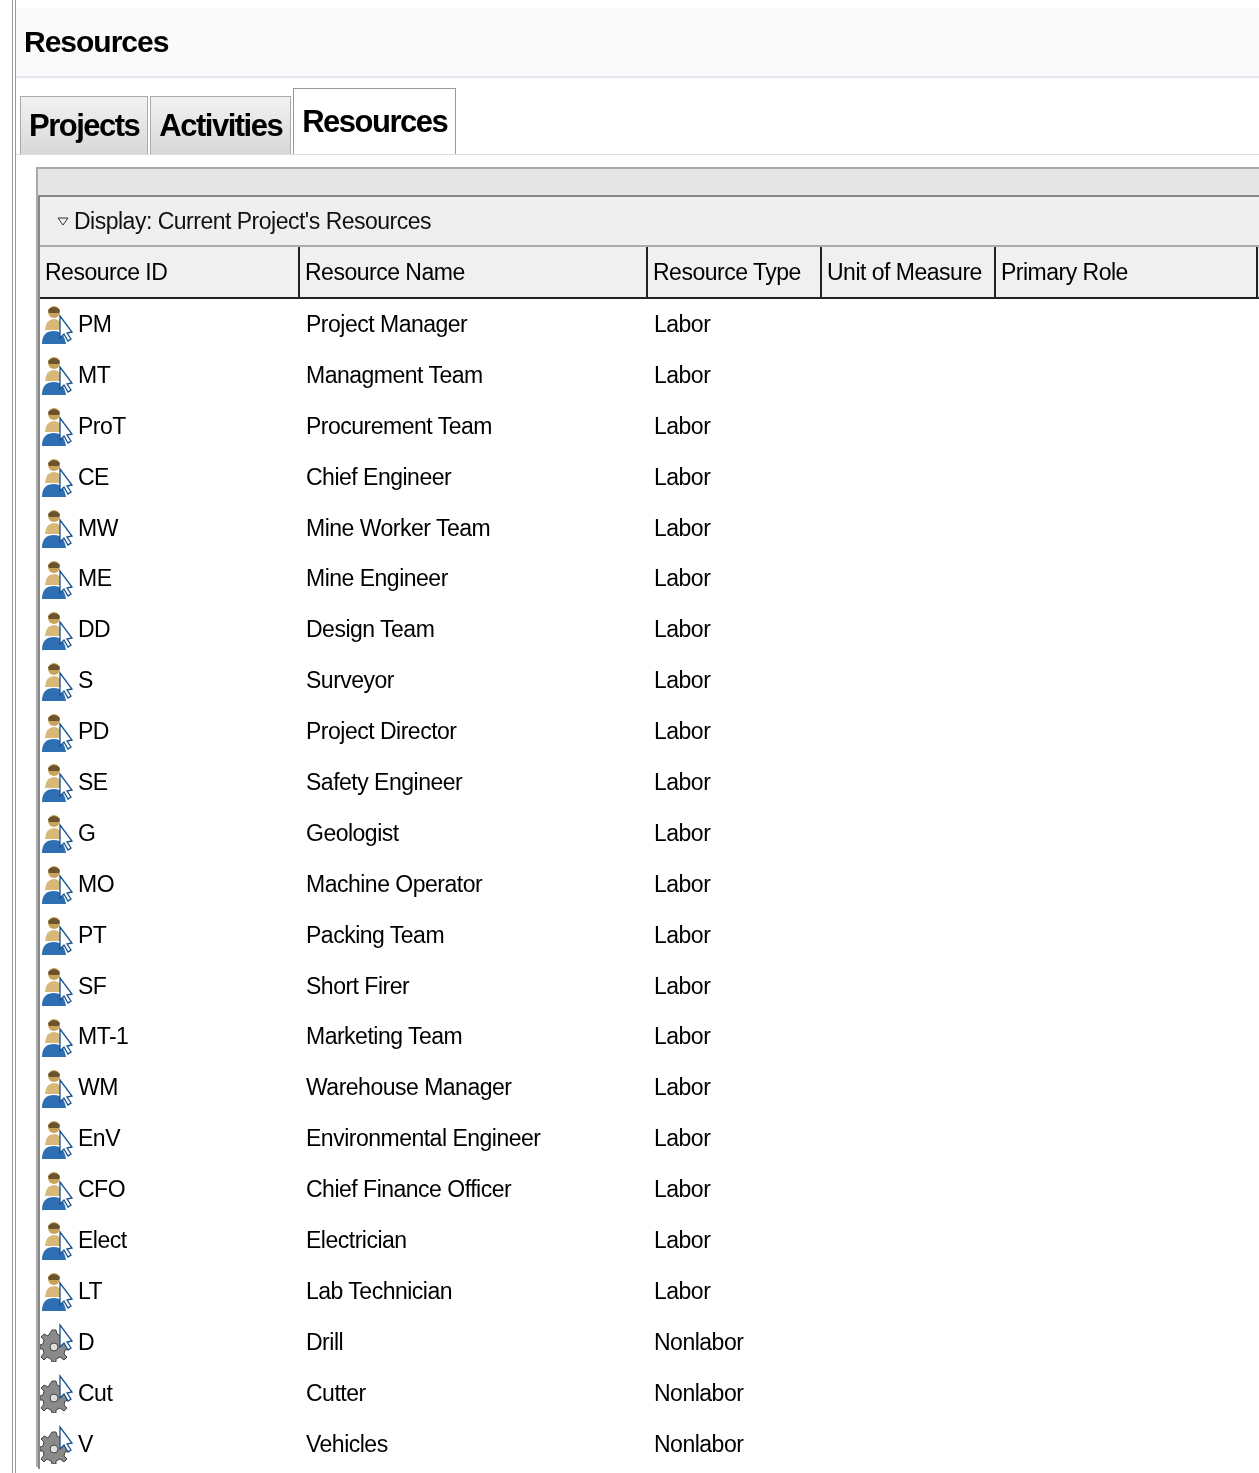 This screenshot has width=1259, height=1473. I want to click on resource-id: PT, so click(92, 935).